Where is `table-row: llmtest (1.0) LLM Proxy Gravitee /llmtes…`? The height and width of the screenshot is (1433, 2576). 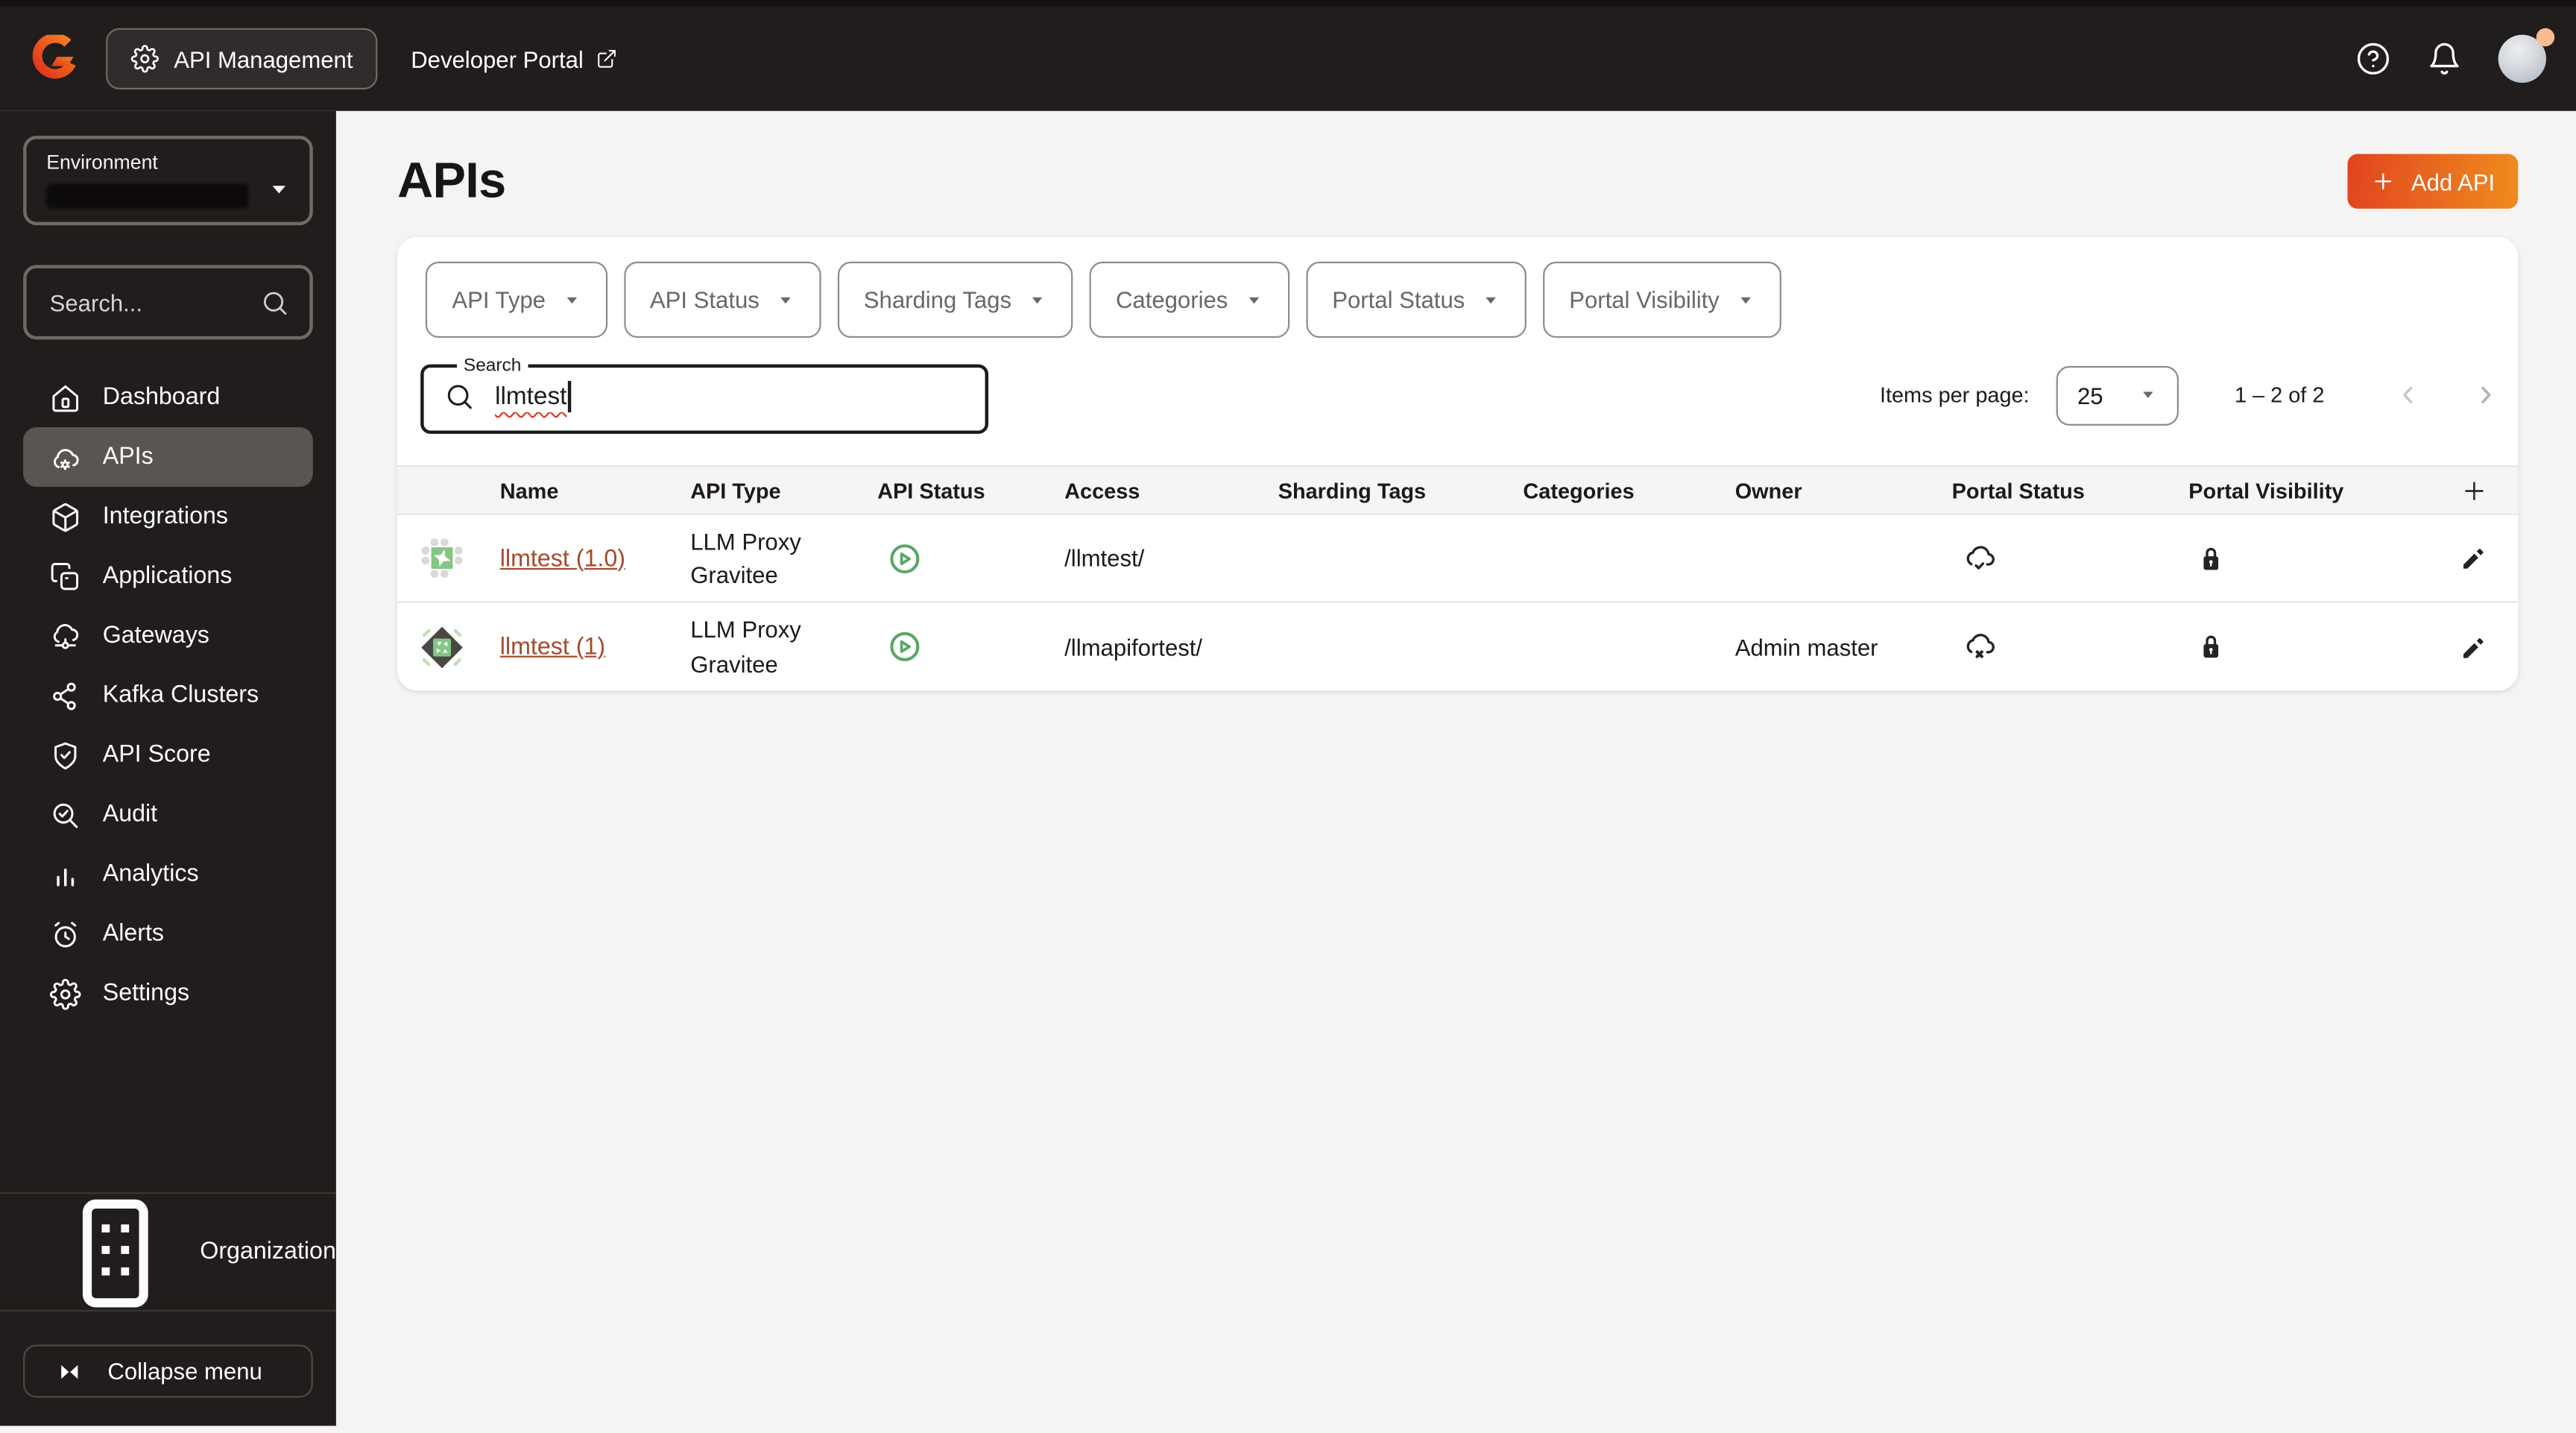 table-row: llmtest (1.0) LLM Proxy Gravitee /llmtes… is located at coordinates (1458, 558).